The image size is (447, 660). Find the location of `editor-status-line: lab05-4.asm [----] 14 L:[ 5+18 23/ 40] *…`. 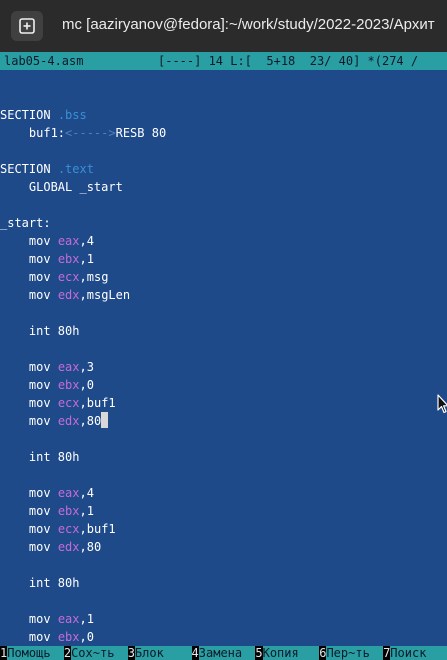

editor-status-line: lab05-4.asm [----] 14 L:[ 5+18 23/ 40] *… is located at coordinates (223, 61).